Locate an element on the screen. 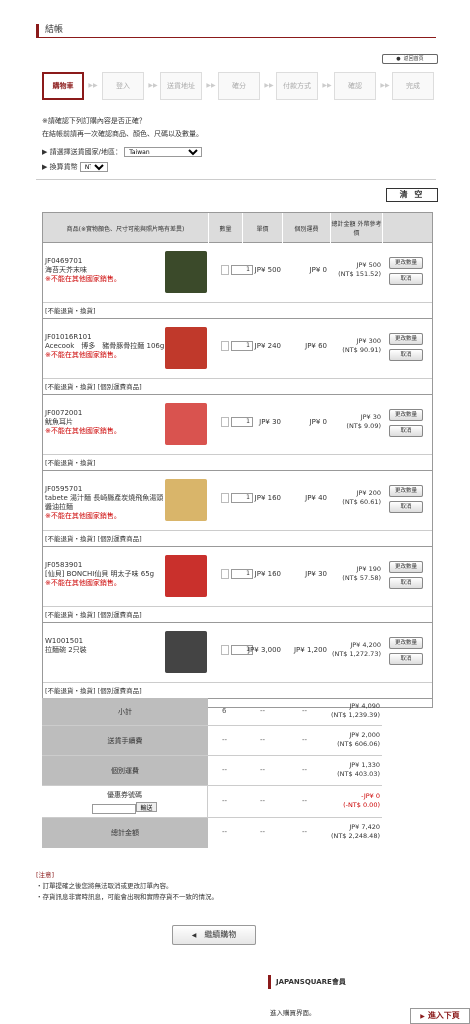  right-triangle-icon: ▶ is located at coordinates (422, 1016).